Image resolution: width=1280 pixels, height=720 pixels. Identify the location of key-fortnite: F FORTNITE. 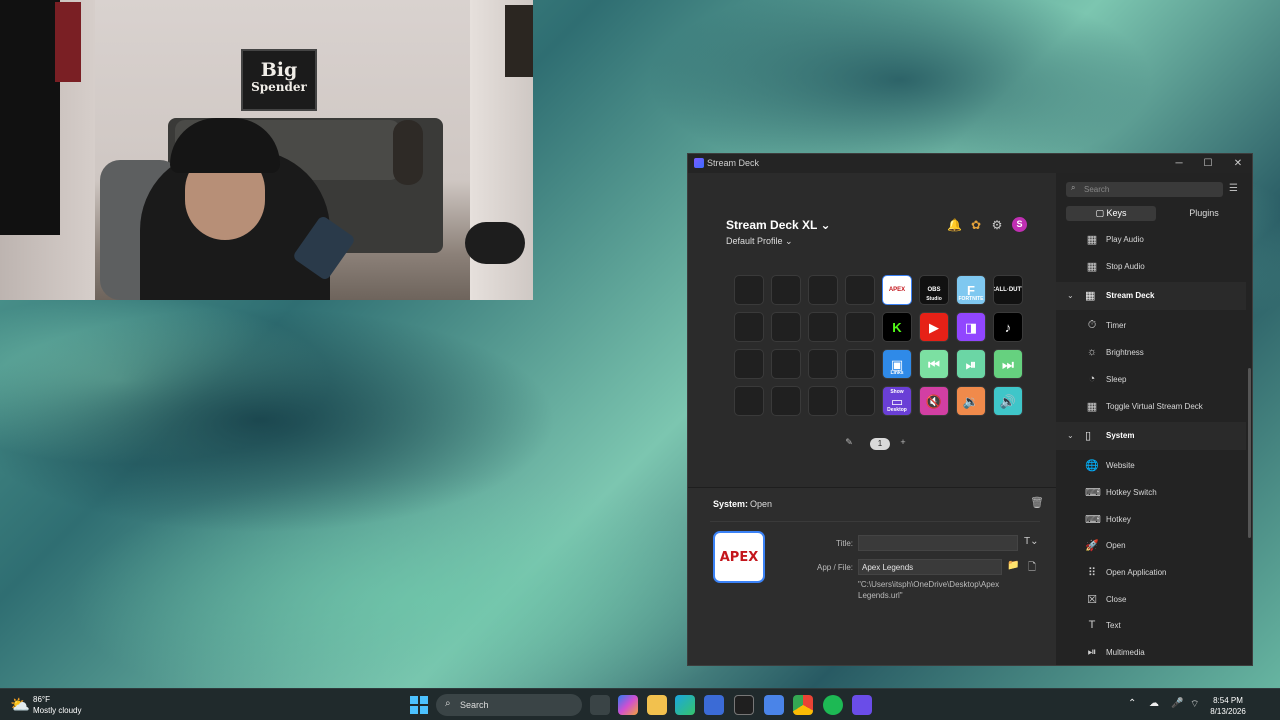
(971, 290).